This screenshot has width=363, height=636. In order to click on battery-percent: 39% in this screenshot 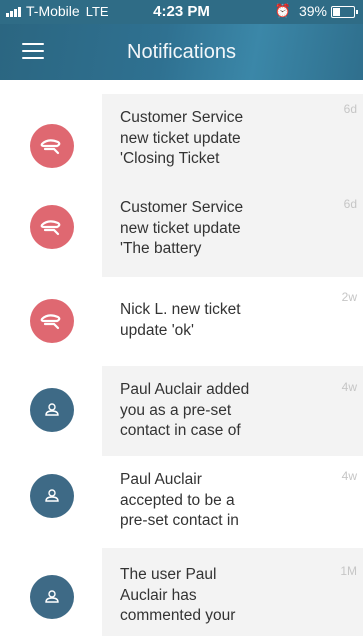, I will do `click(312, 11)`.